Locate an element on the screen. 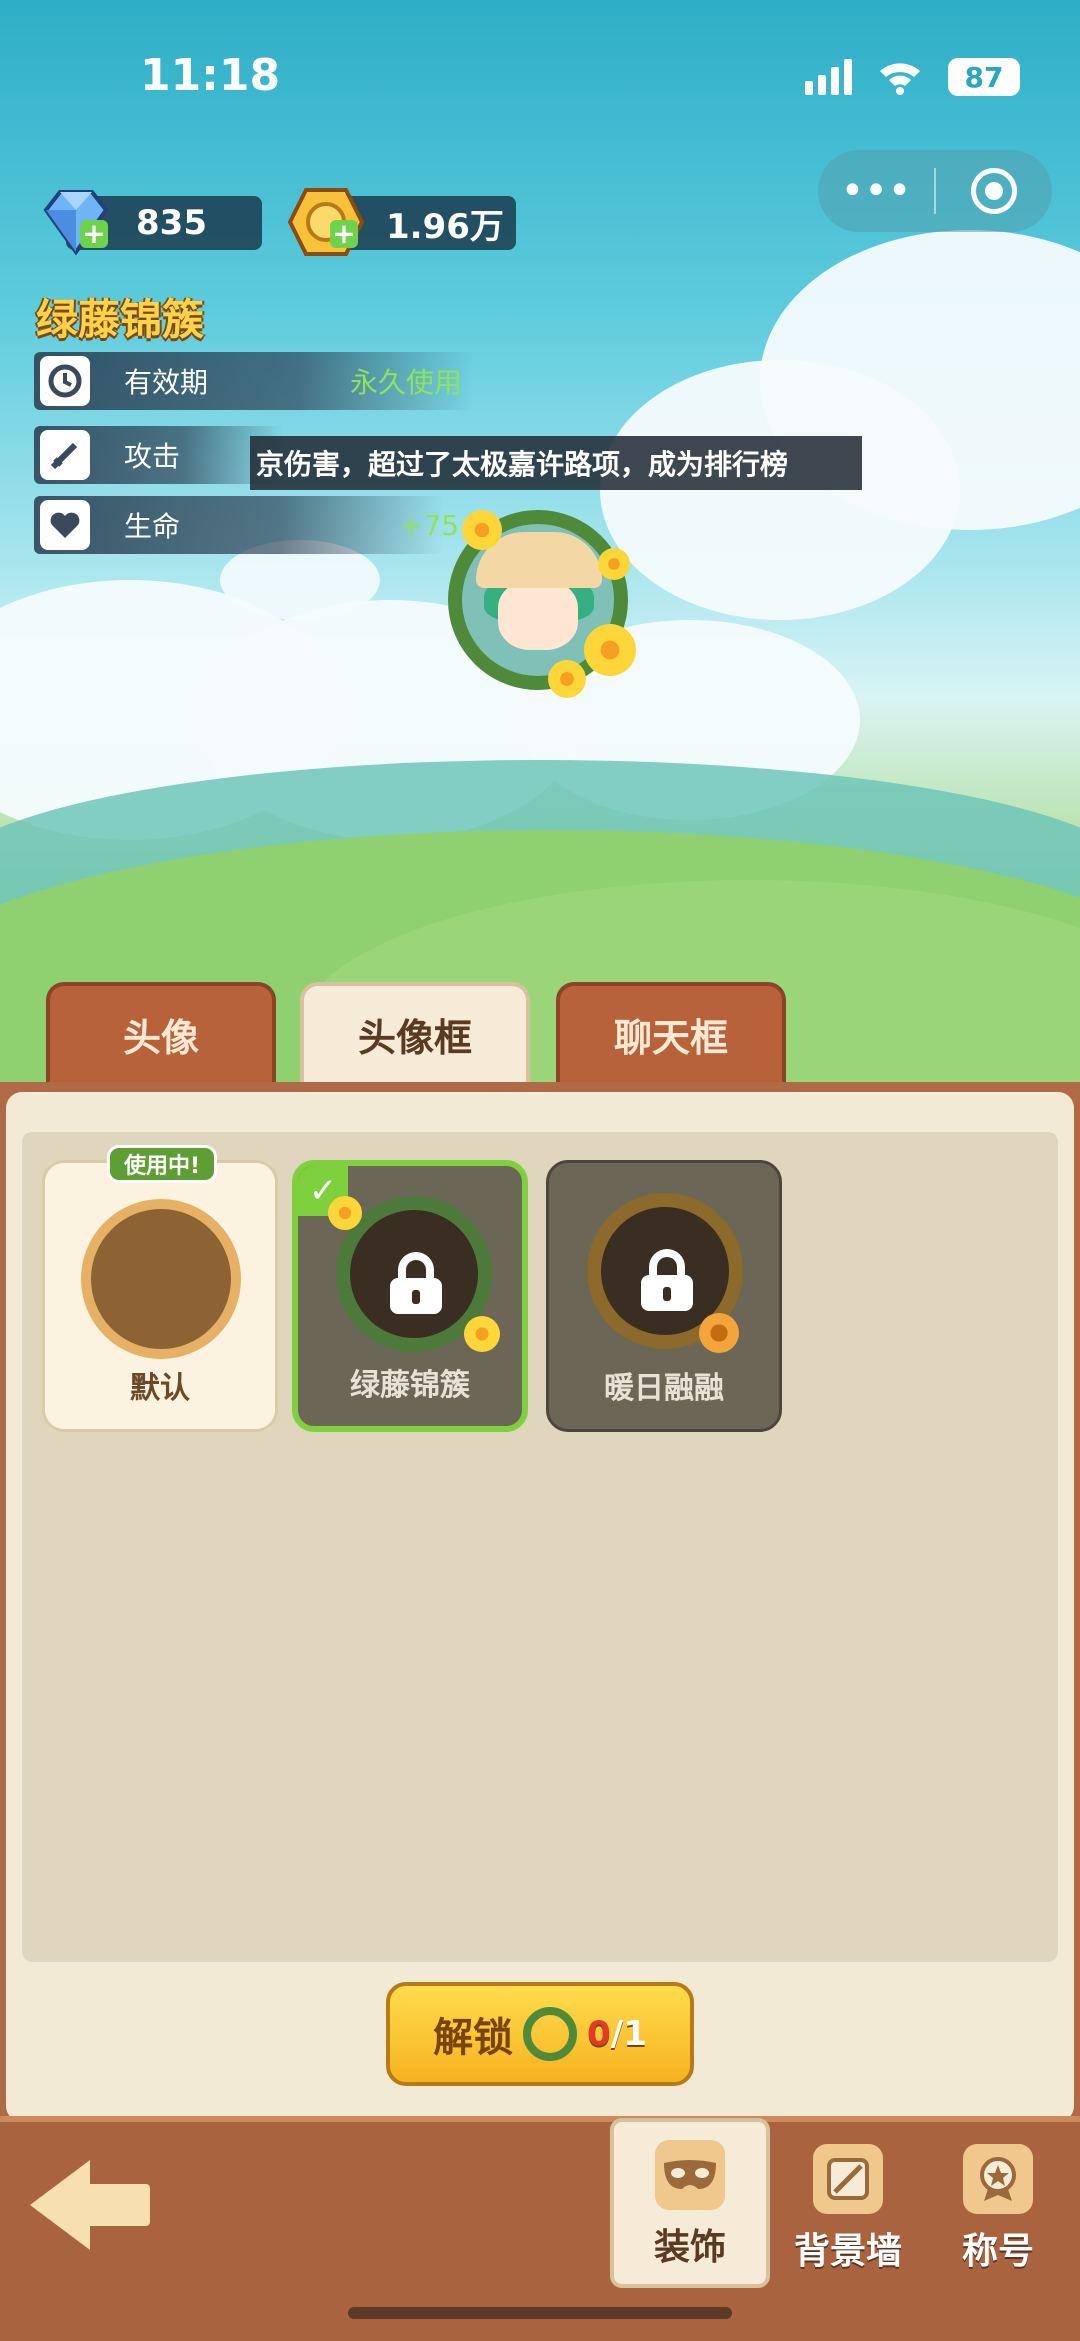 The image size is (1080, 2341). unlock-label: 解锁 is located at coordinates (473, 2038).